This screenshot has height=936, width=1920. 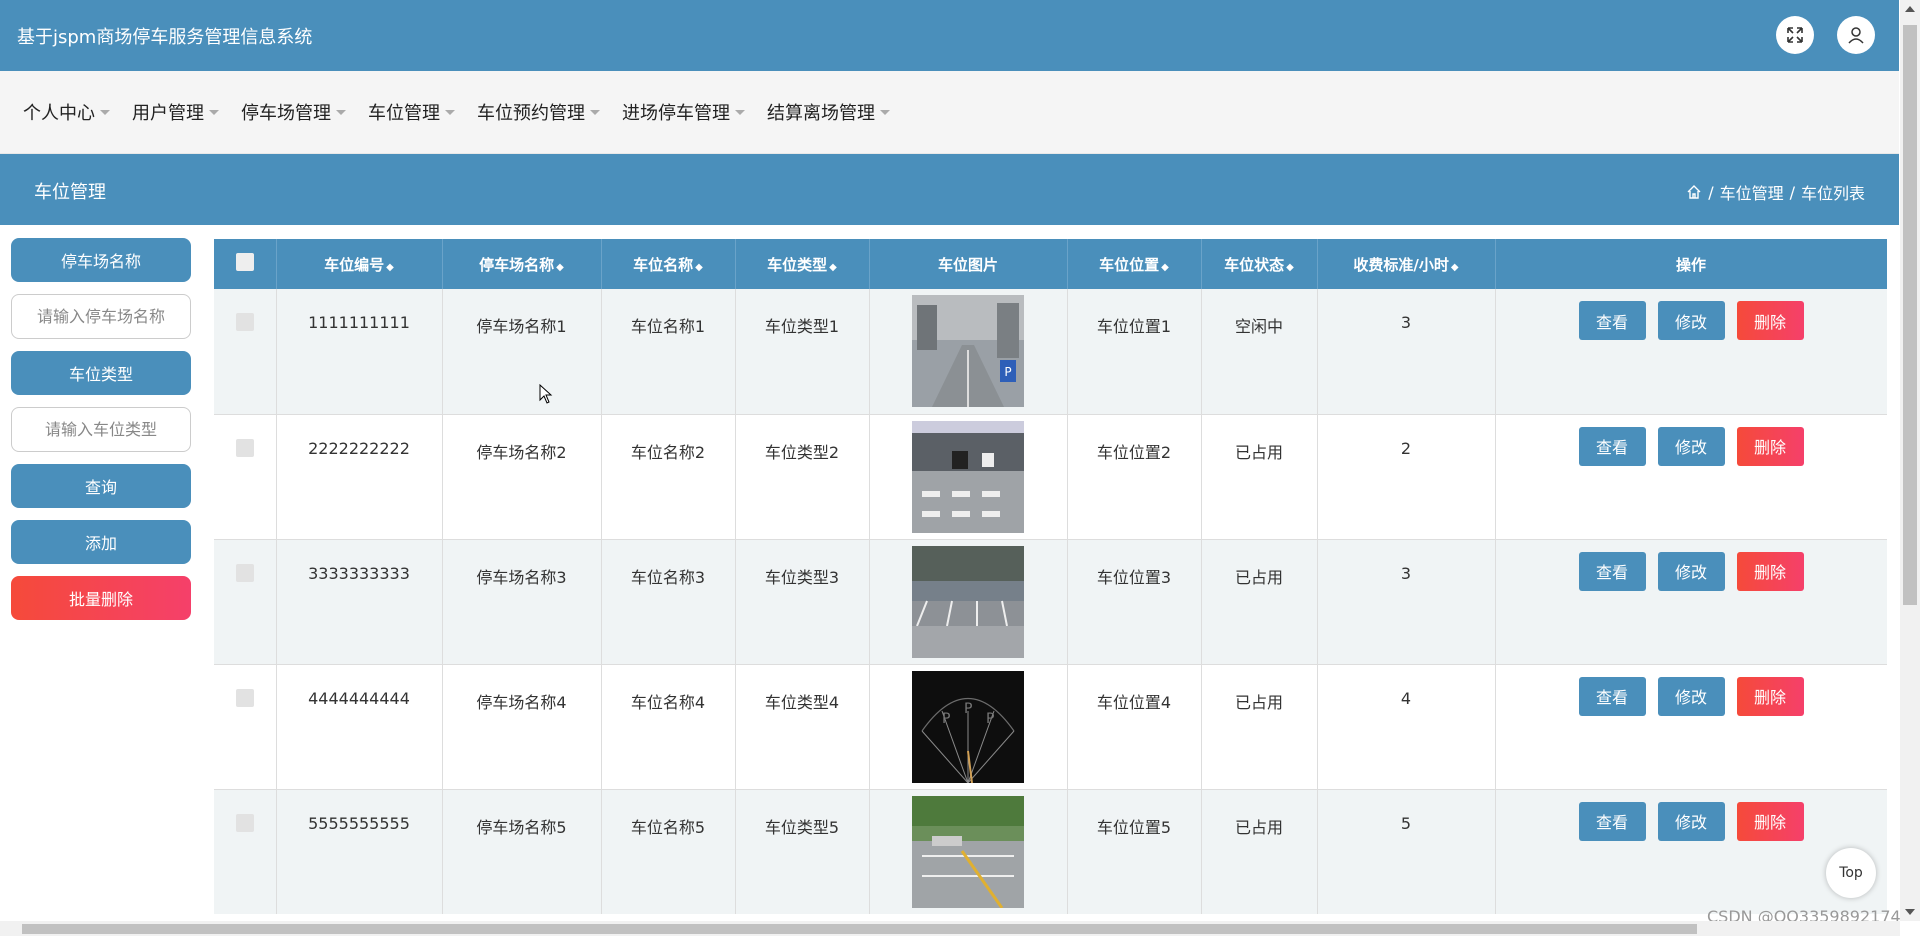 I want to click on column-header: 收费标准/小时 ◆, so click(x=1406, y=264).